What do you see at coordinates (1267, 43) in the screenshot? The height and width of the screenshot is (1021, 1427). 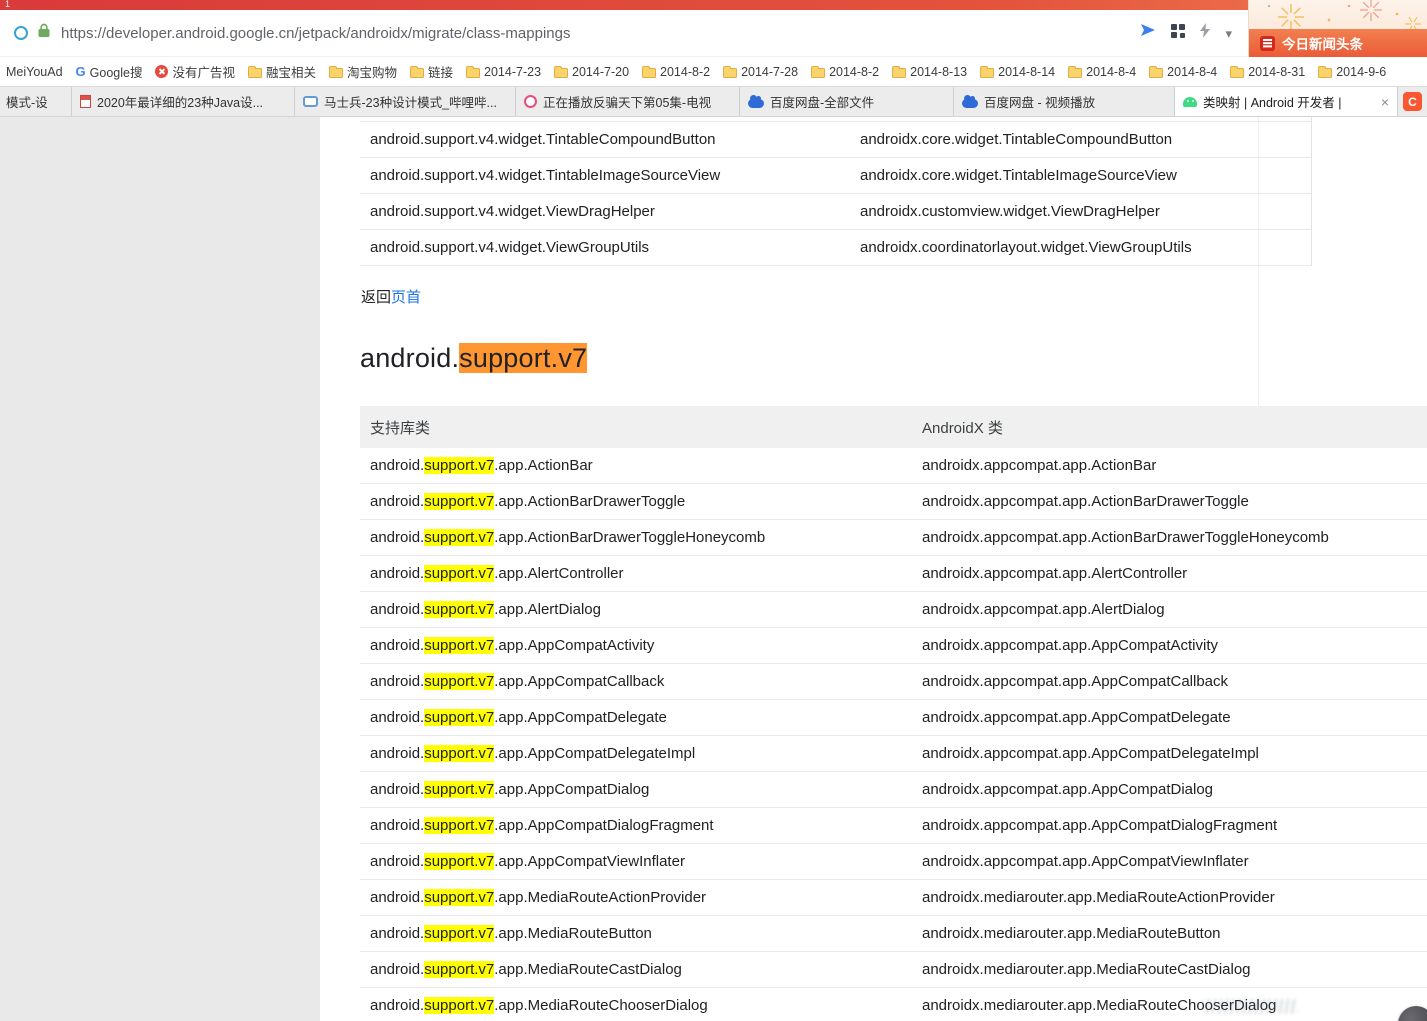 I see `news-icon` at bounding box center [1267, 43].